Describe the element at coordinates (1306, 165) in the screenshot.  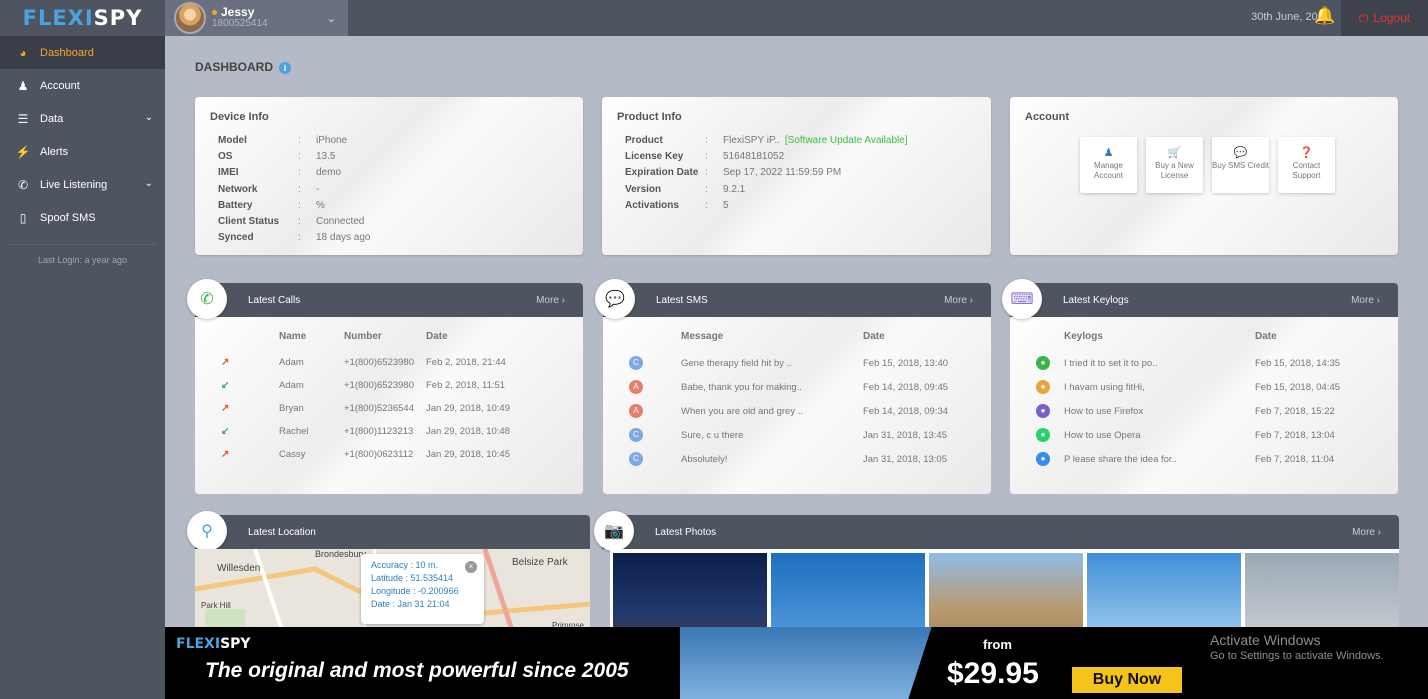
I see `contact-support-button: ❓ Contact Support` at that location.